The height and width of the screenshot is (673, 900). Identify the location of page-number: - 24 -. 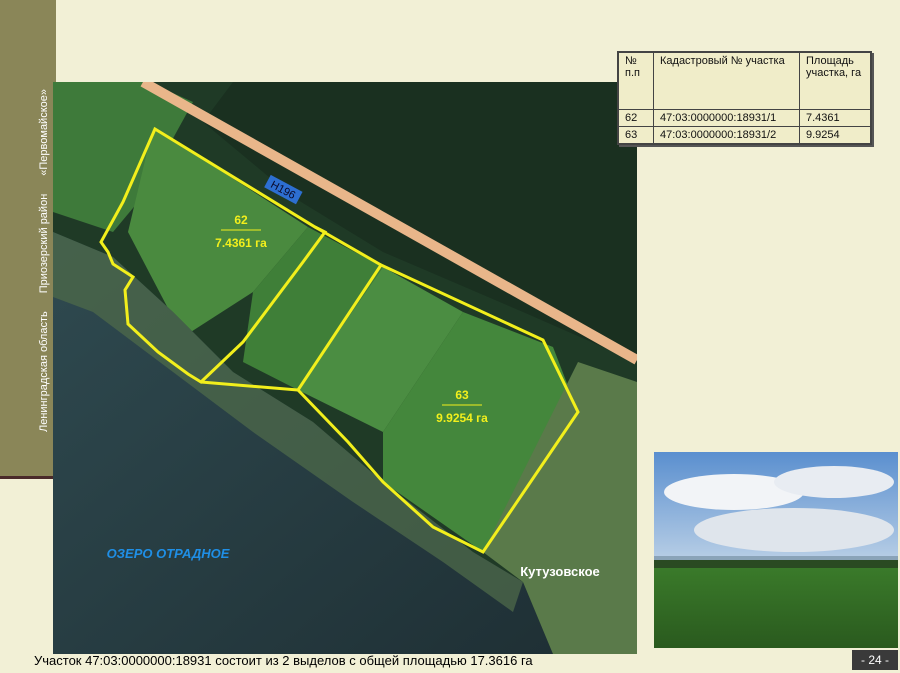
(875, 660).